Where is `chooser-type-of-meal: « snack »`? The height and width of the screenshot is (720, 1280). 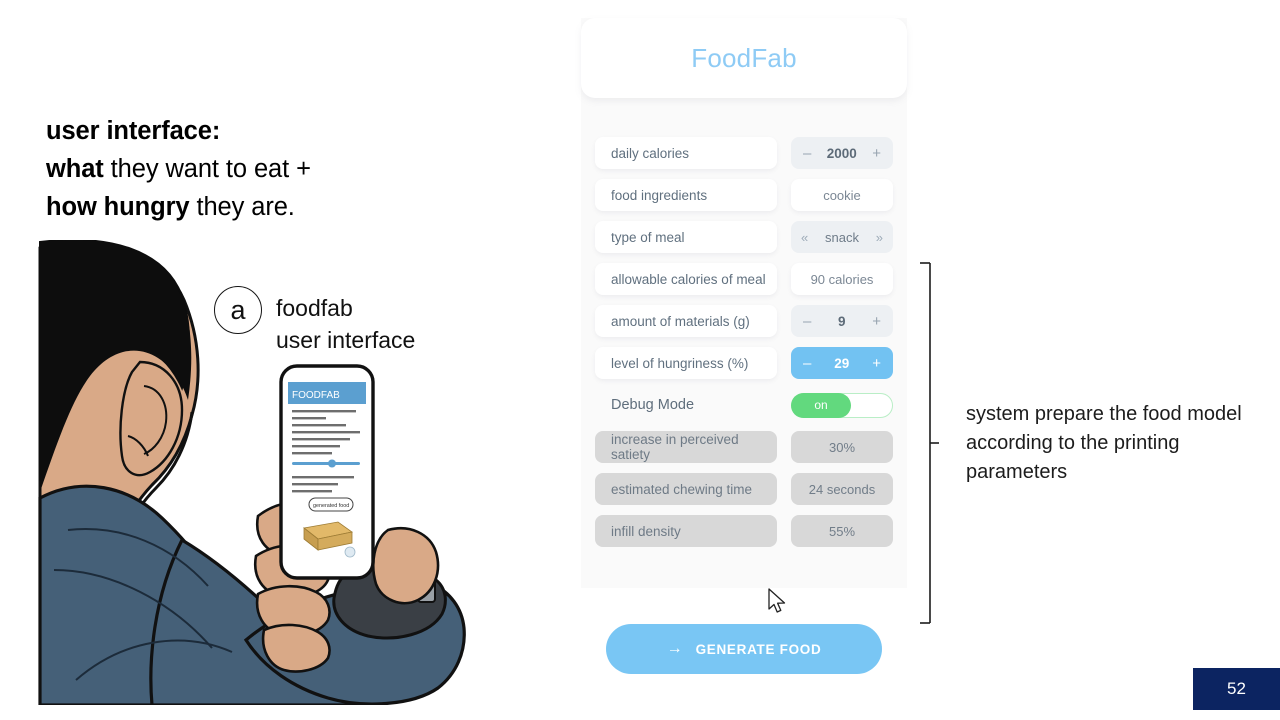
chooser-type-of-meal: « snack » is located at coordinates (842, 237).